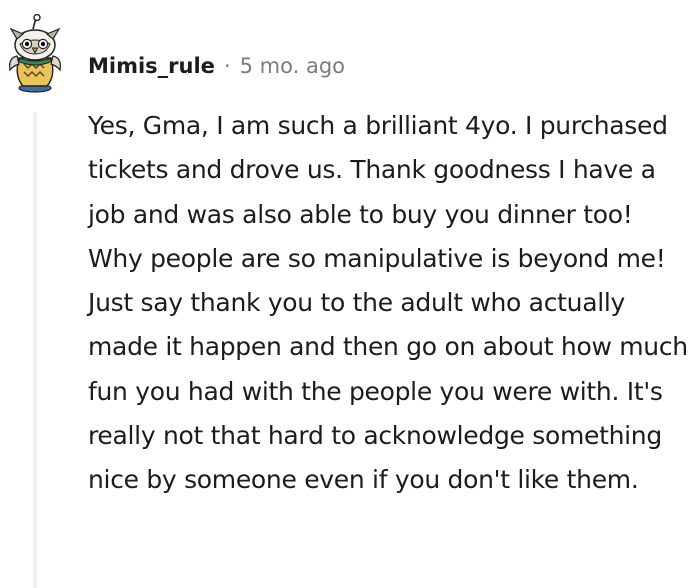 Image resolution: width=700 pixels, height=588 pixels. What do you see at coordinates (151, 66) in the screenshot?
I see `username-link: Mimis_rule` at bounding box center [151, 66].